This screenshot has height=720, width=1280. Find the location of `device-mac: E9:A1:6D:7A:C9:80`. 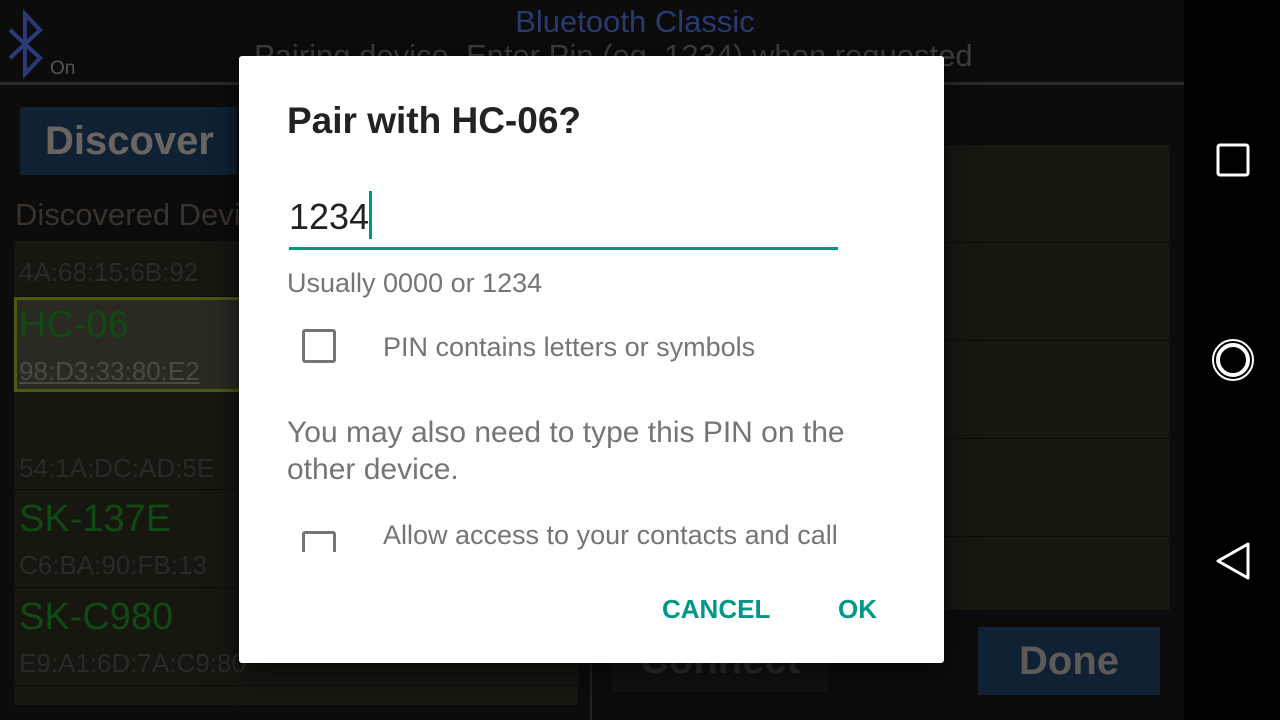

device-mac: E9:A1:6D:7A:C9:80 is located at coordinates (132, 663).